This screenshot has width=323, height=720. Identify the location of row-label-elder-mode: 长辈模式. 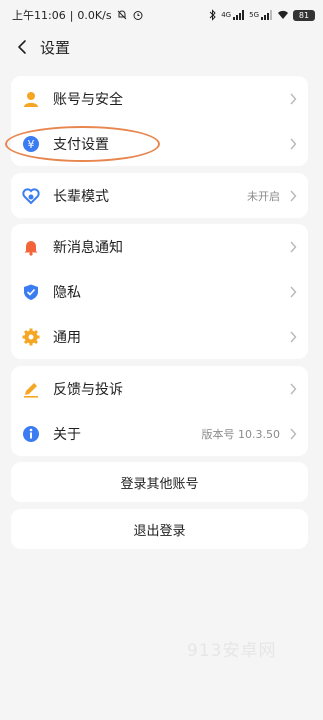
(81, 196).